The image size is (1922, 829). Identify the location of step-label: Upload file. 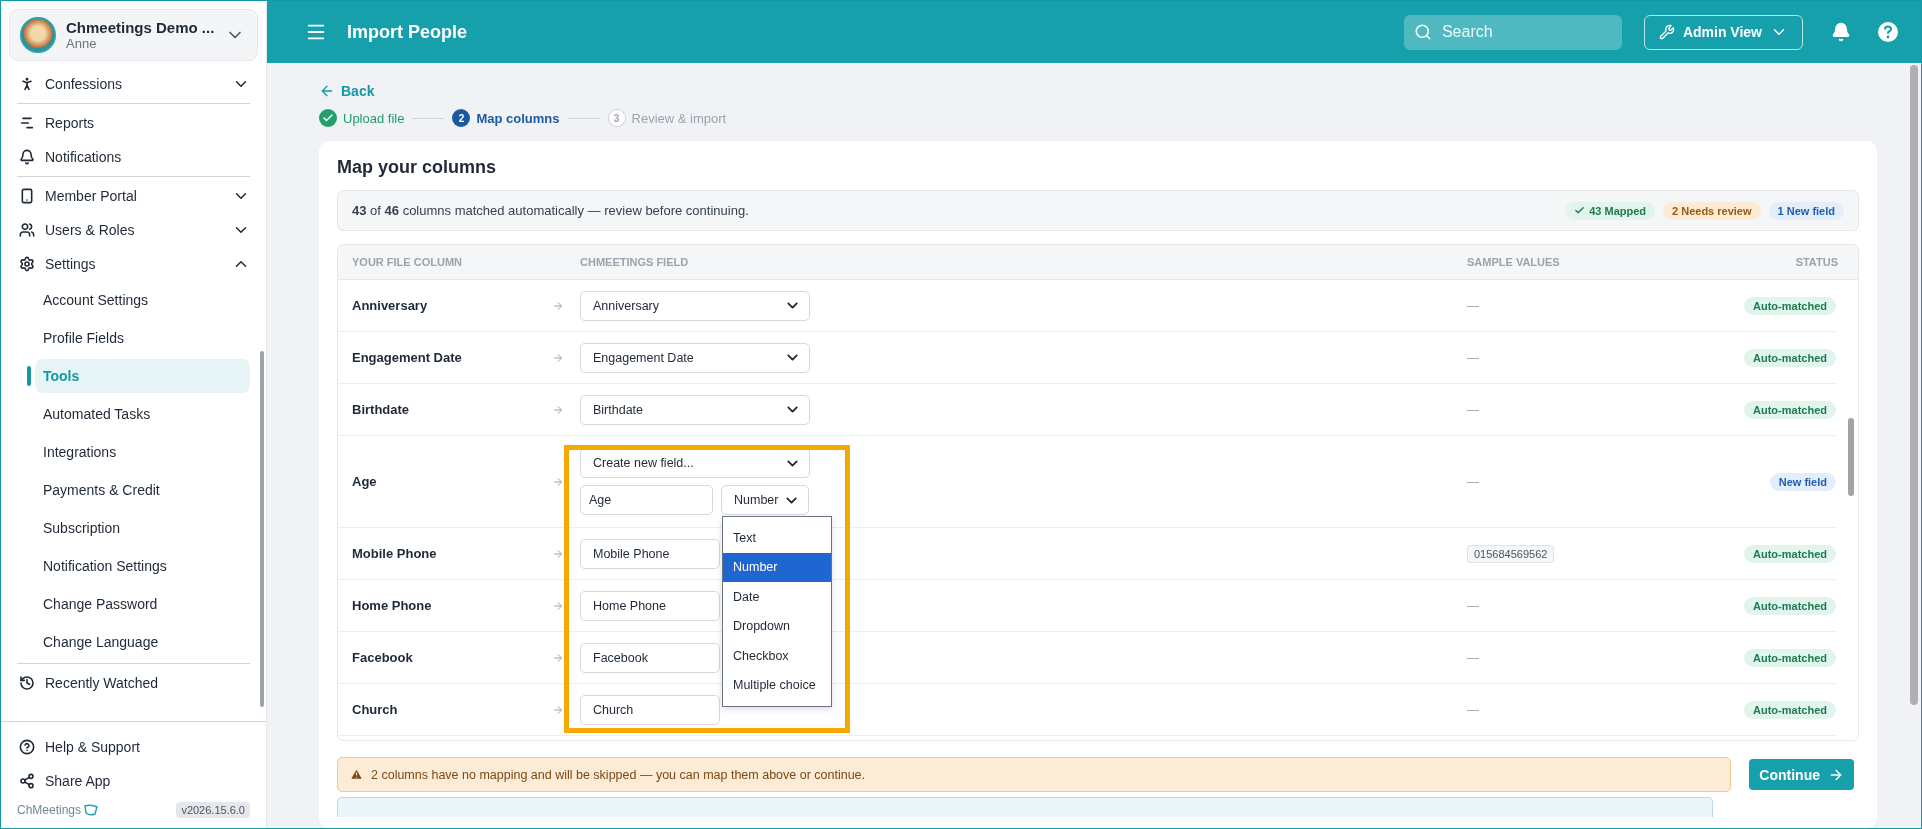
(374, 118).